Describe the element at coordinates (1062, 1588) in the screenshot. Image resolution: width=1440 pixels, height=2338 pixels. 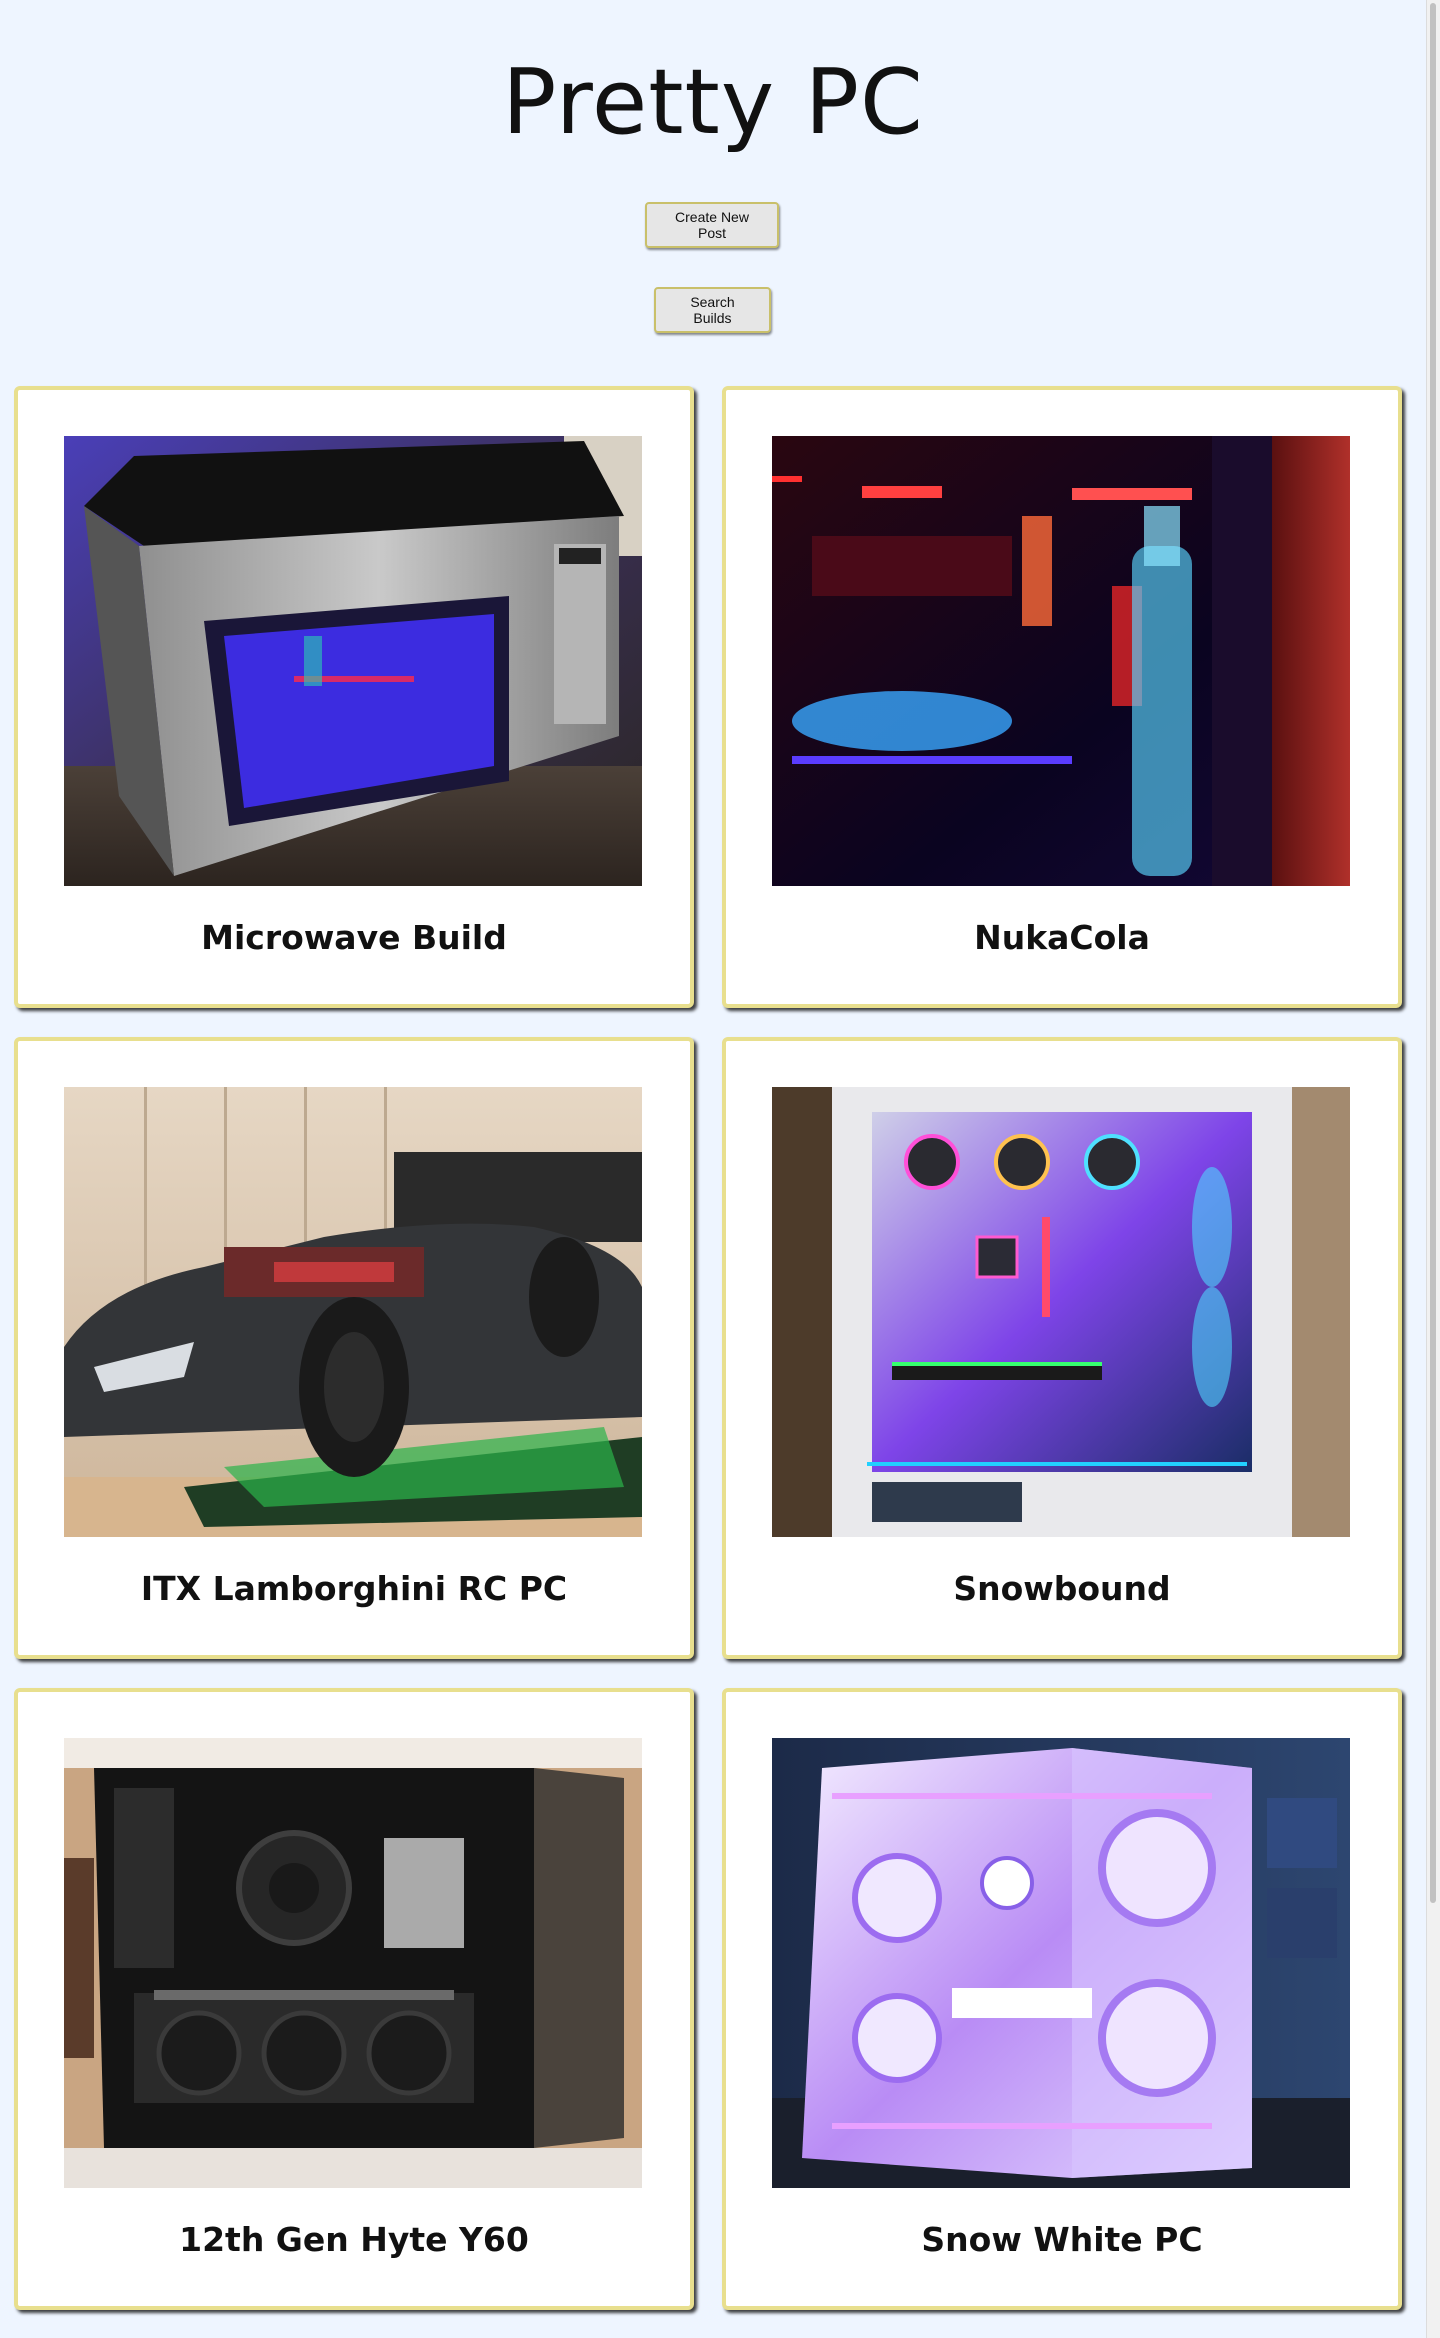
I see `build-title: Snowbound` at that location.